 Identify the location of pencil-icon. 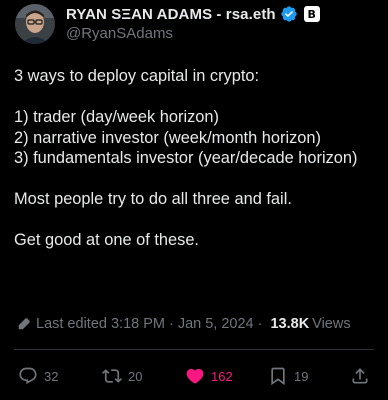
(24, 324).